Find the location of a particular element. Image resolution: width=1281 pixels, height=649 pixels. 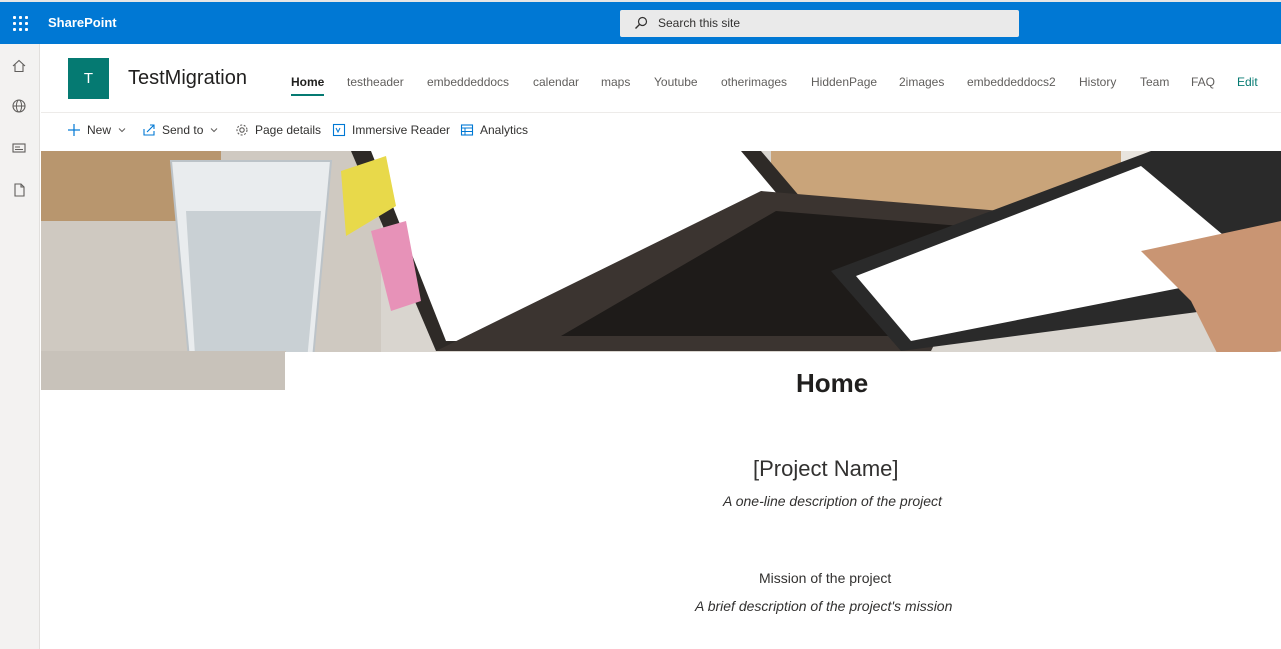

search-icon is located at coordinates (641, 22).